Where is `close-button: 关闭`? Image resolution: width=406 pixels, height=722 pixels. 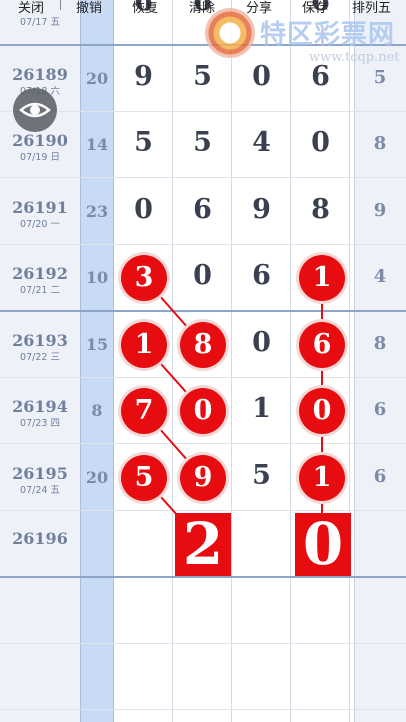
close-button: 关闭 is located at coordinates (31, 8).